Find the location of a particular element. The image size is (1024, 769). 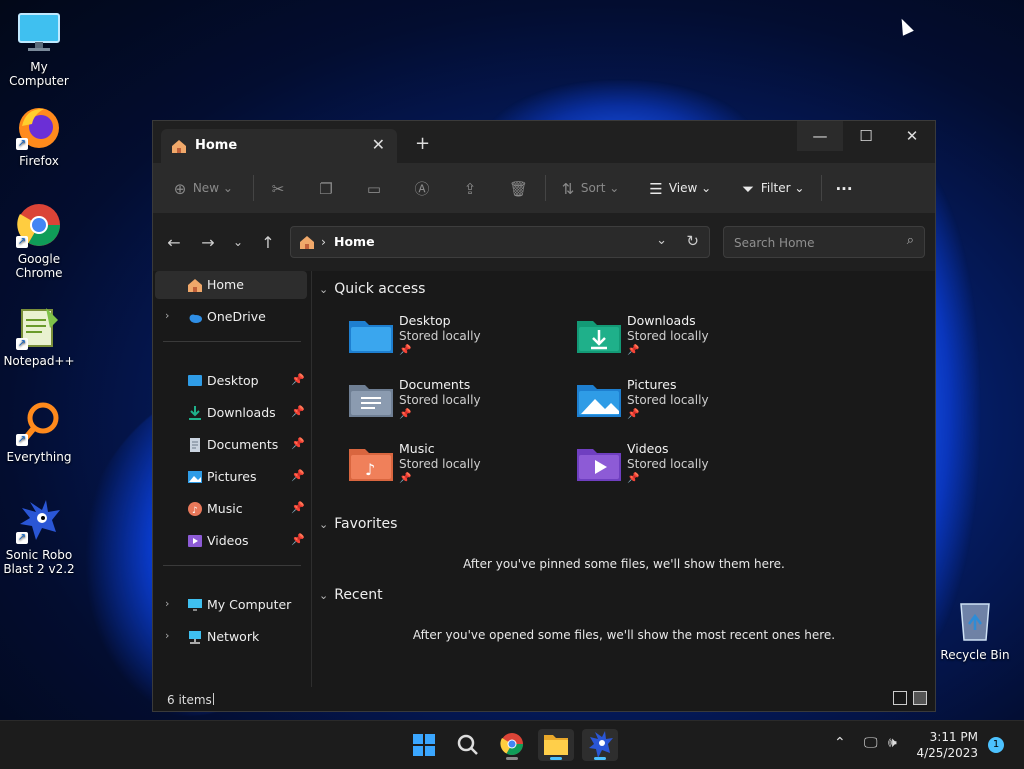

nav-item-network: › Network is located at coordinates (231, 637).